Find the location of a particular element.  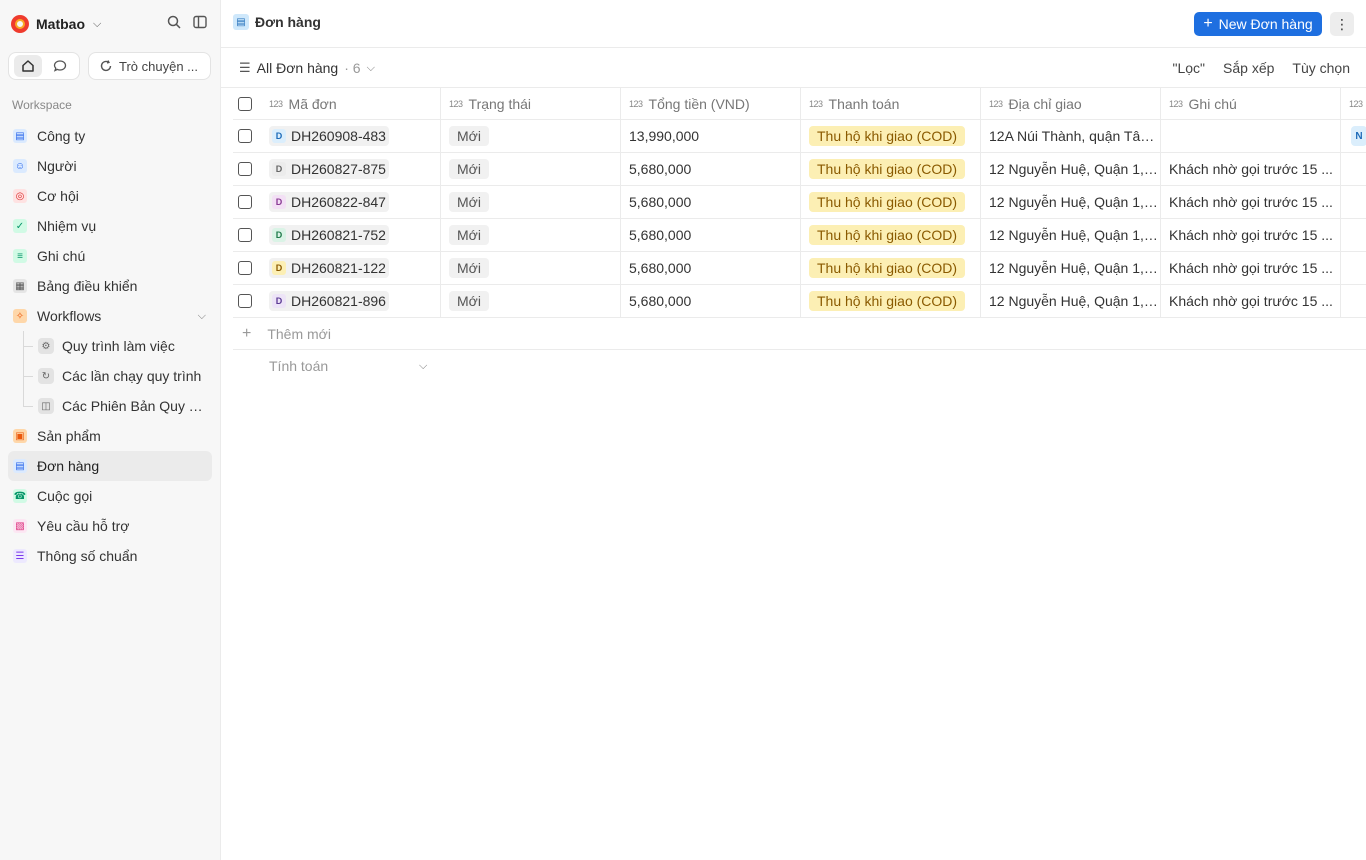

sidebar-item-people: ☺ Người is located at coordinates (110, 166).